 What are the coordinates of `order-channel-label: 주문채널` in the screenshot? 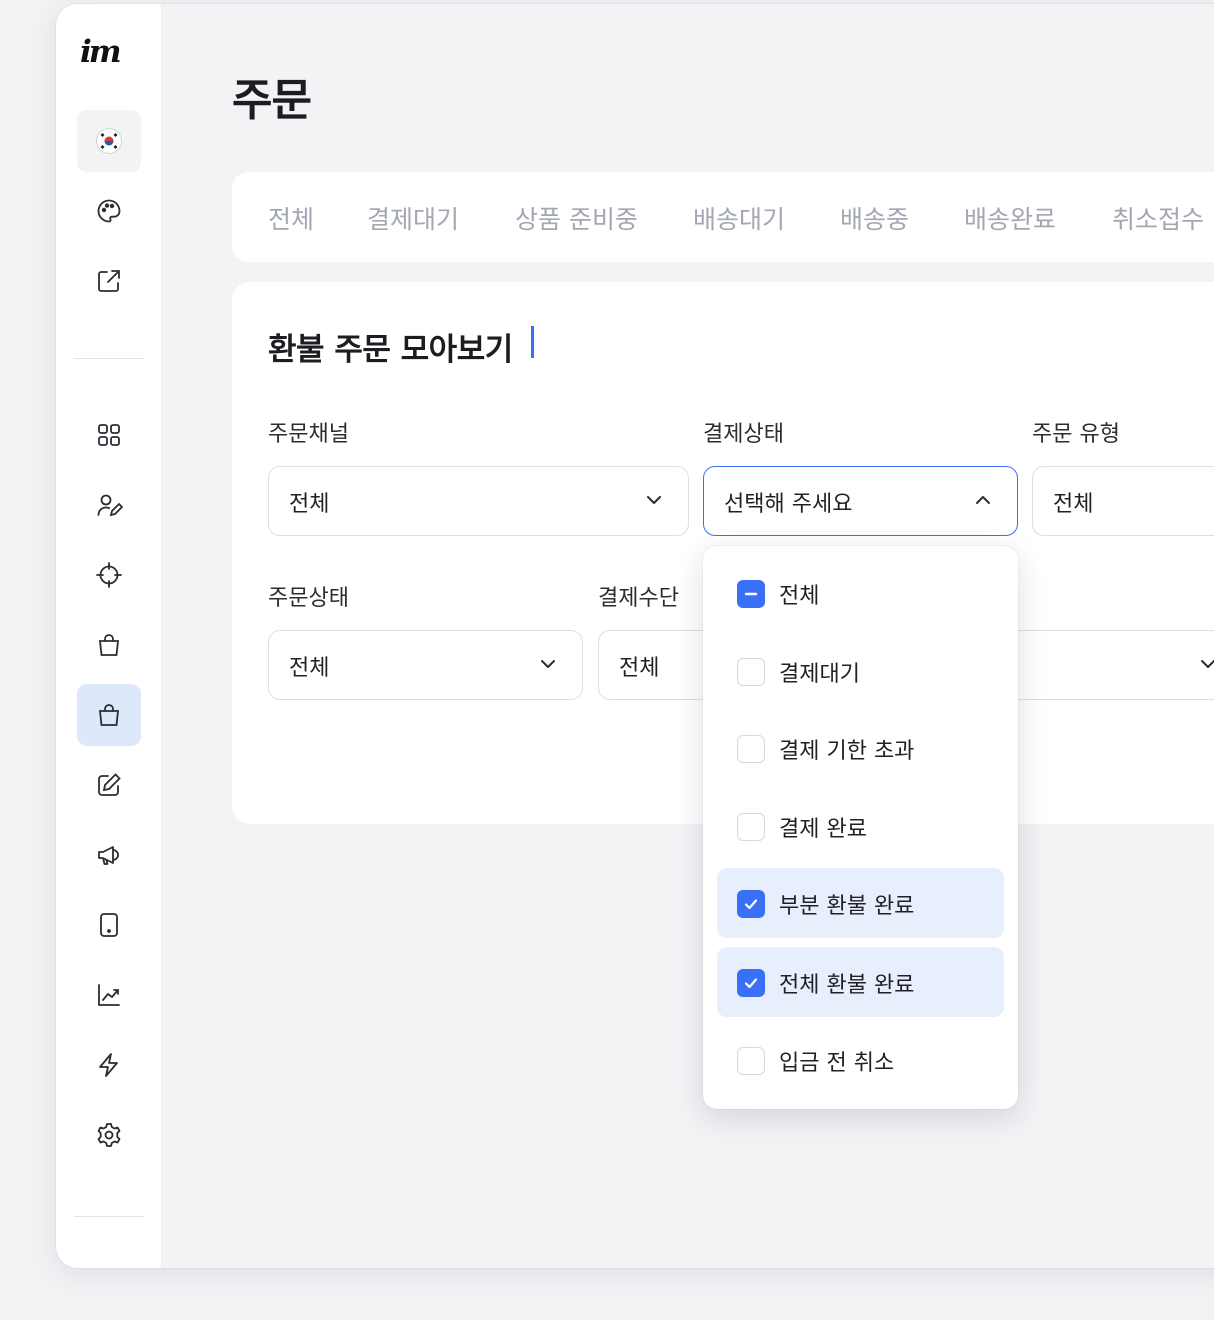 It's located at (308, 434).